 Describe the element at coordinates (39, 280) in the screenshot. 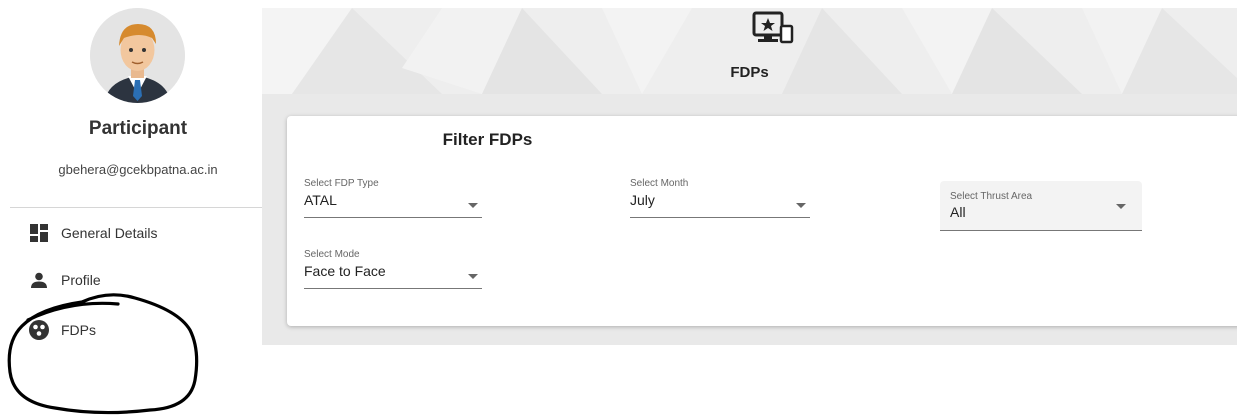

I see `person-icon` at that location.